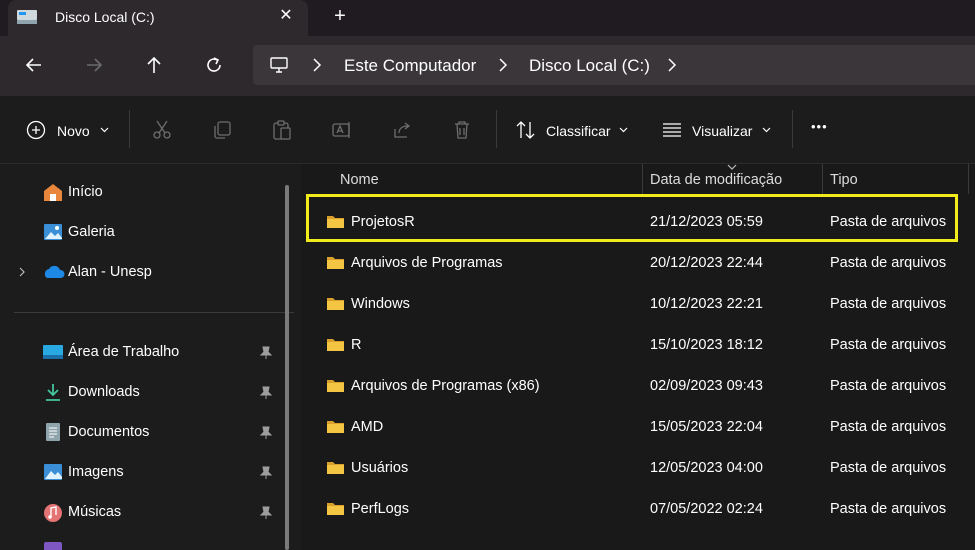 The height and width of the screenshot is (550, 975). I want to click on cut-icon, so click(162, 130).